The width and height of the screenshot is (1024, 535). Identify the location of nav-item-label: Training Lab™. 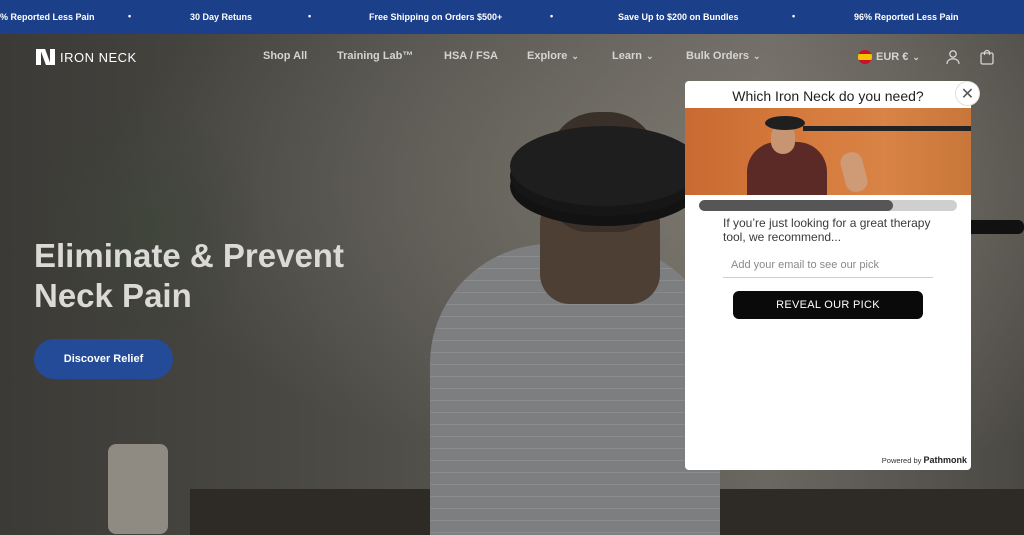
(375, 56).